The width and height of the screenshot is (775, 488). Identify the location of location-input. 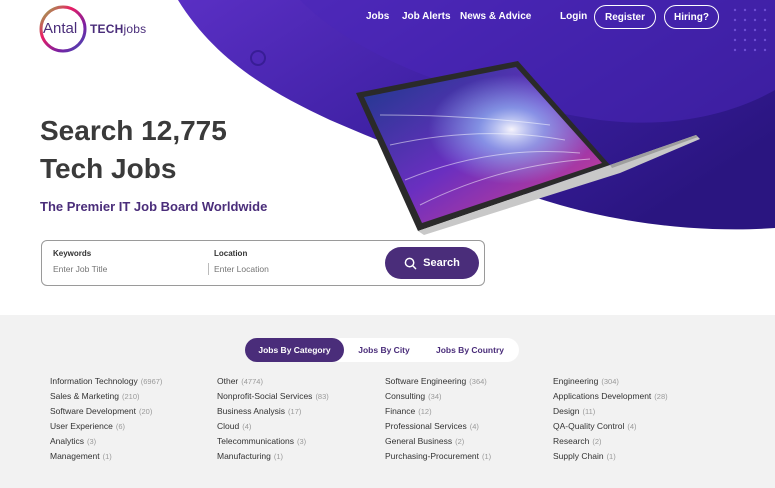
(289, 269).